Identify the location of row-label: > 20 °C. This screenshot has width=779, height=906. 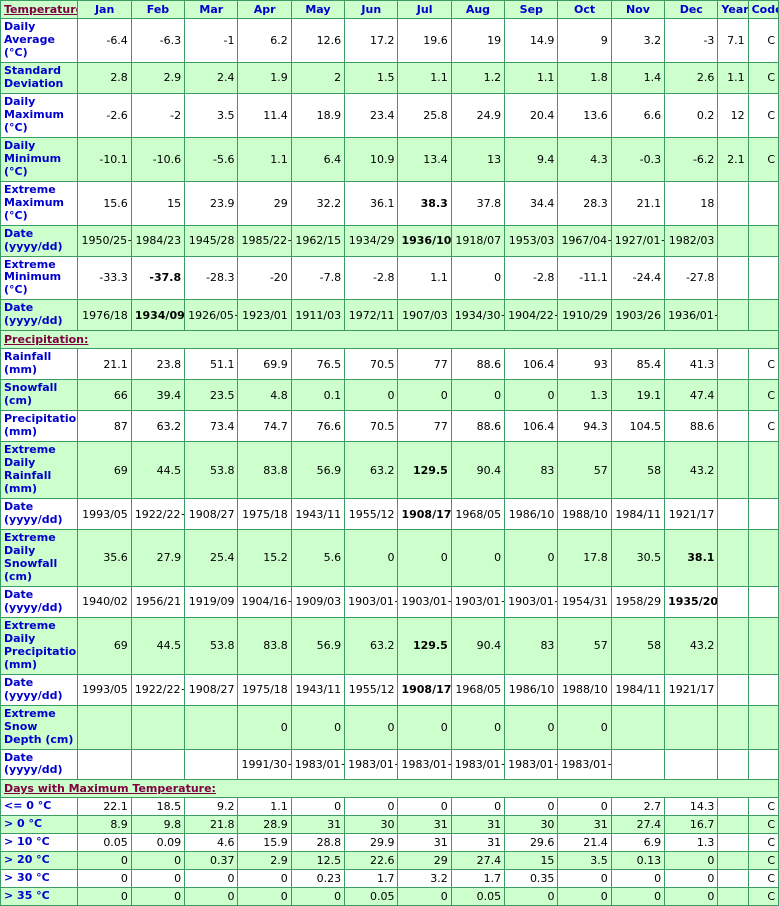
(39, 861).